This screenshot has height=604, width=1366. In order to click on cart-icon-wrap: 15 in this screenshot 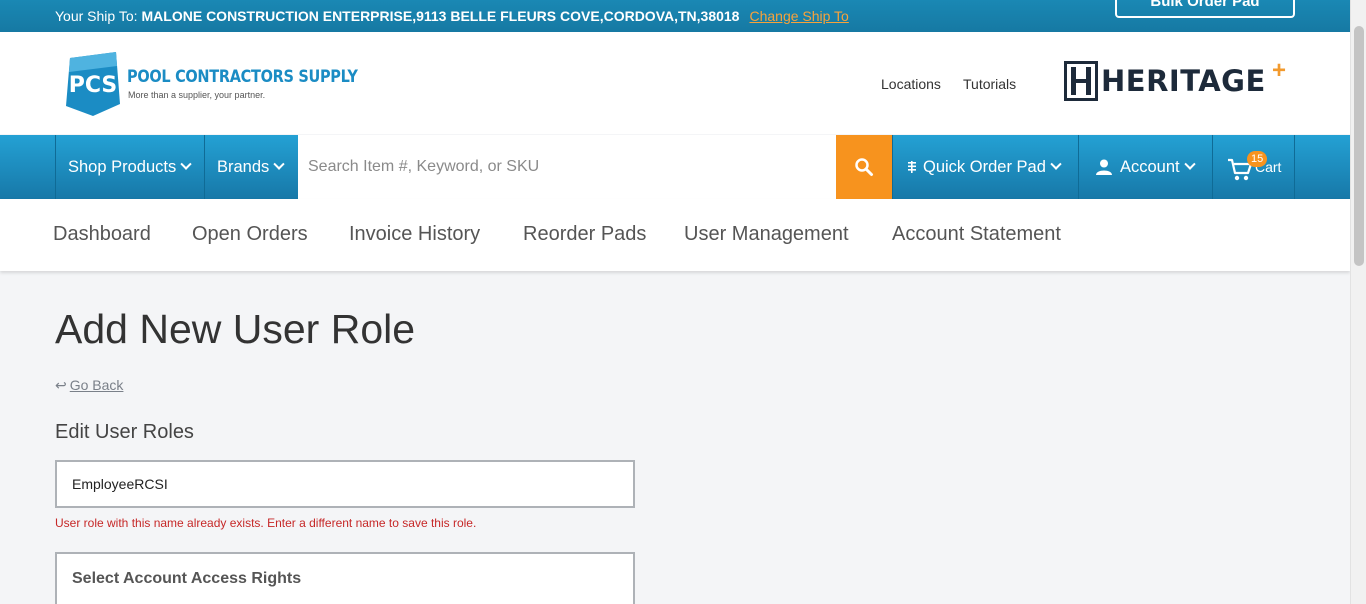, I will do `click(1247, 166)`.